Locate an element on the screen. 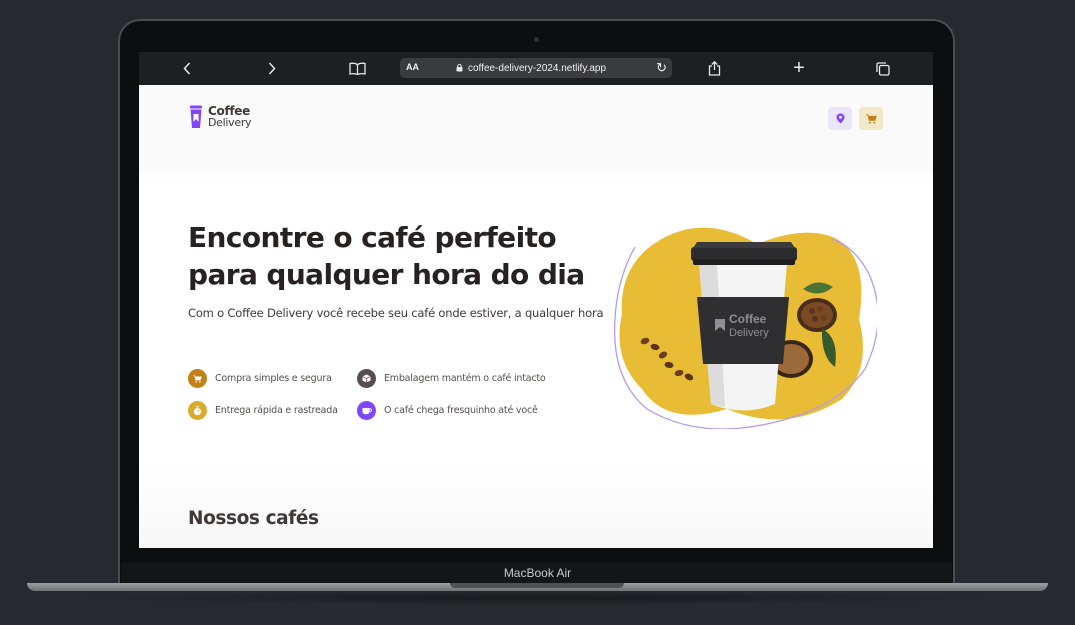 The height and width of the screenshot is (625, 1075). logo: Coffee Delivery is located at coordinates (220, 117).